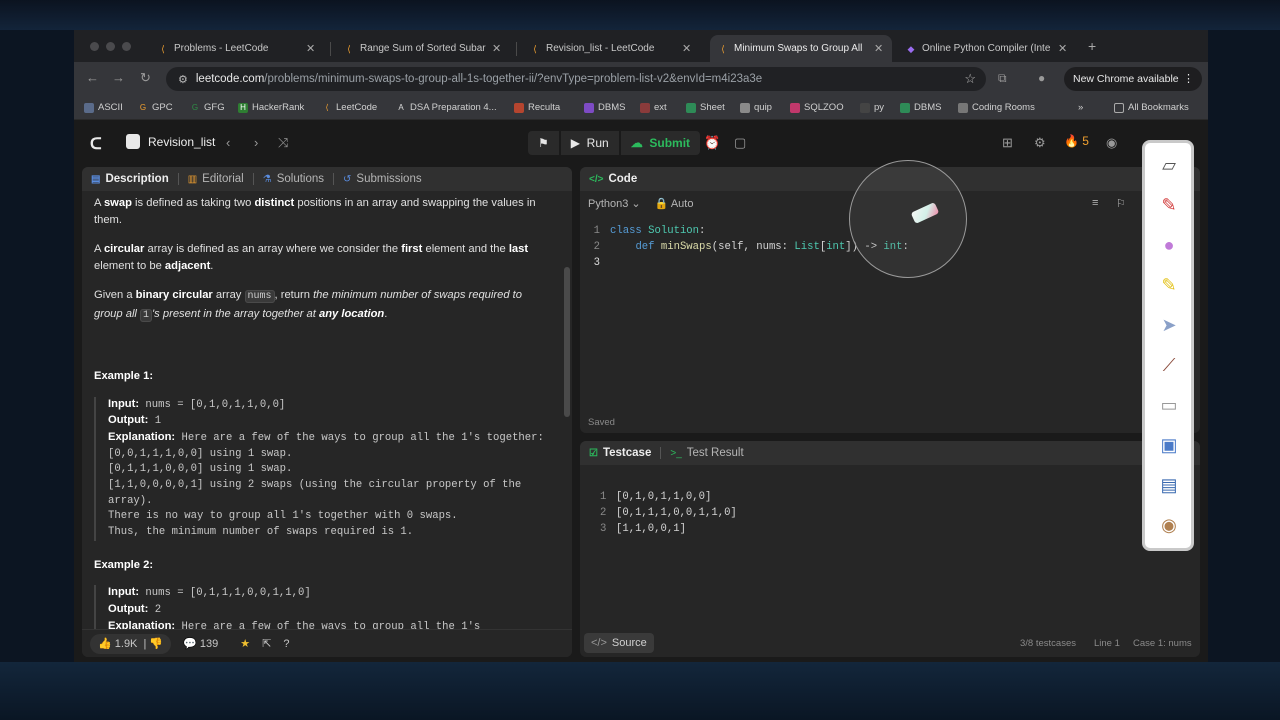  I want to click on description-scrollbar, so click(567, 342).